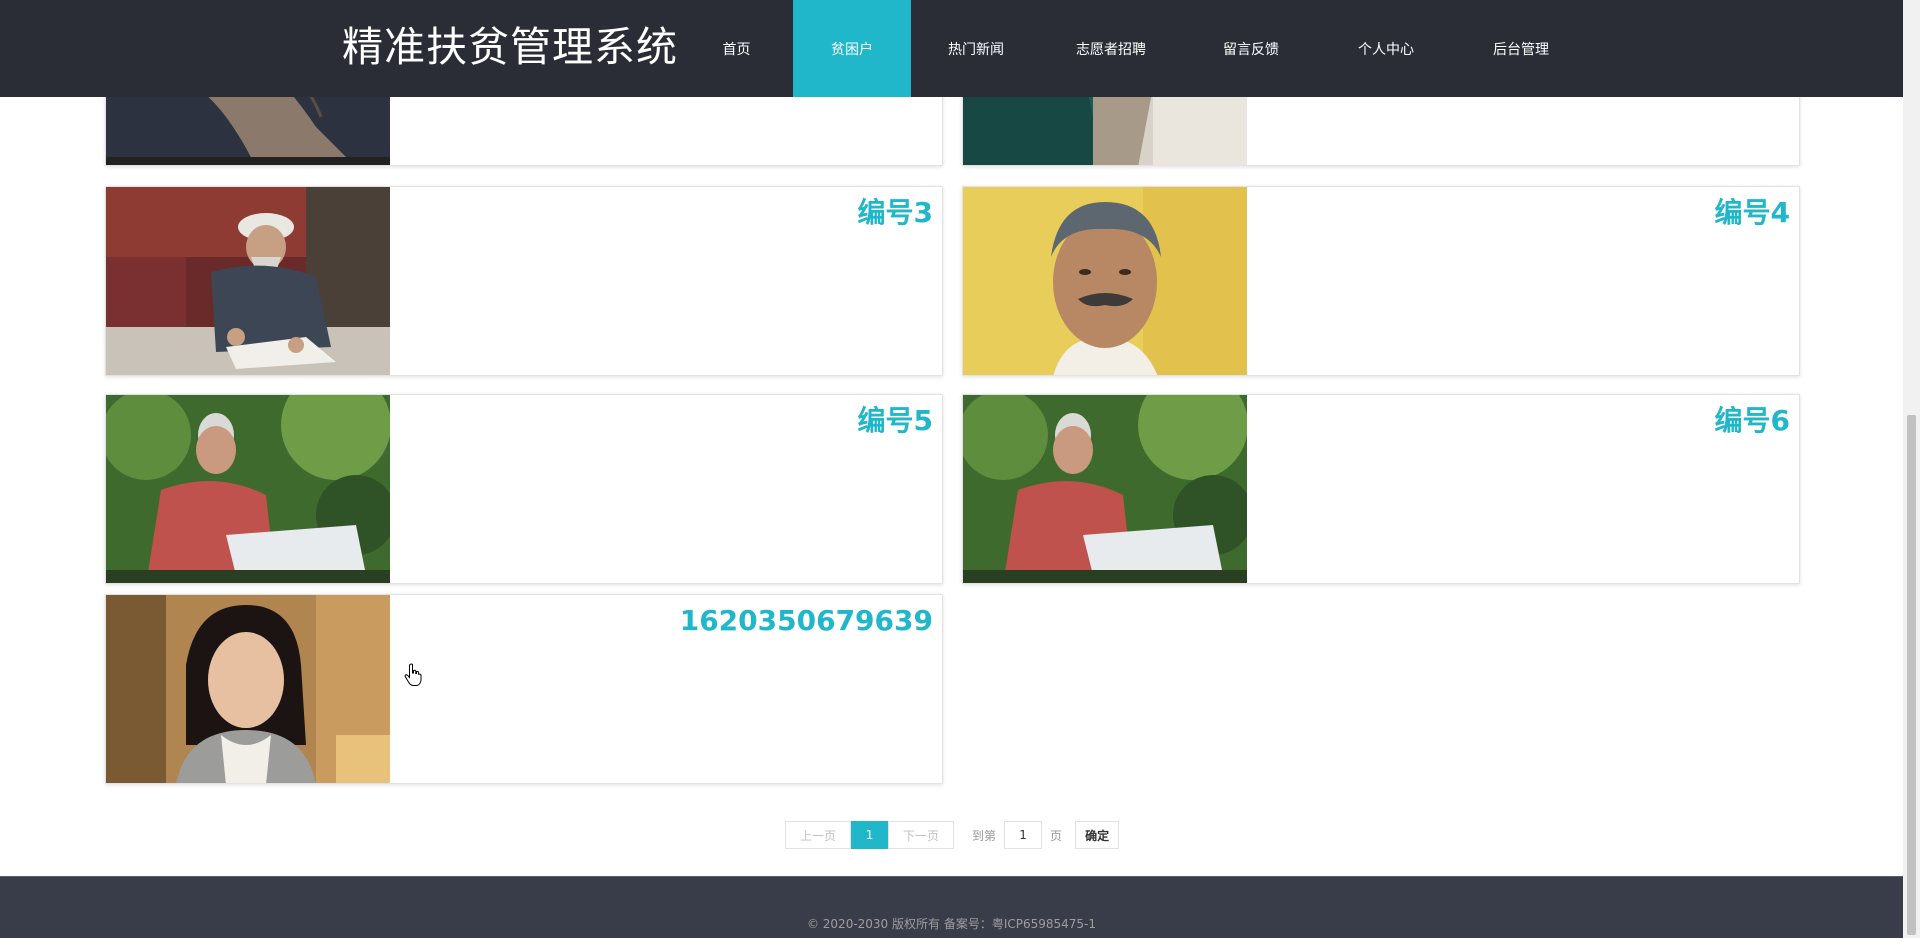 The width and height of the screenshot is (1920, 938). Describe the element at coordinates (1911, 675) in the screenshot. I see `scrollbar-thumb` at that location.